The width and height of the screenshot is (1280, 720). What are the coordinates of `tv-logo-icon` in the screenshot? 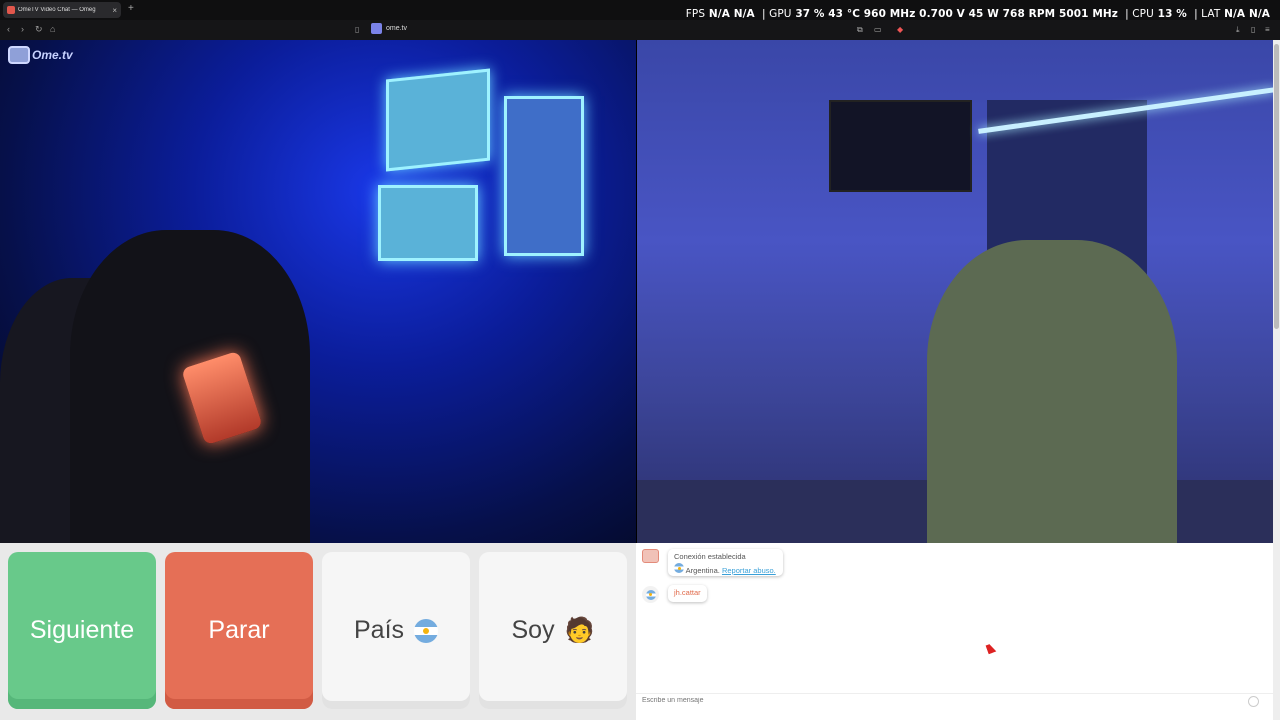 It's located at (19, 55).